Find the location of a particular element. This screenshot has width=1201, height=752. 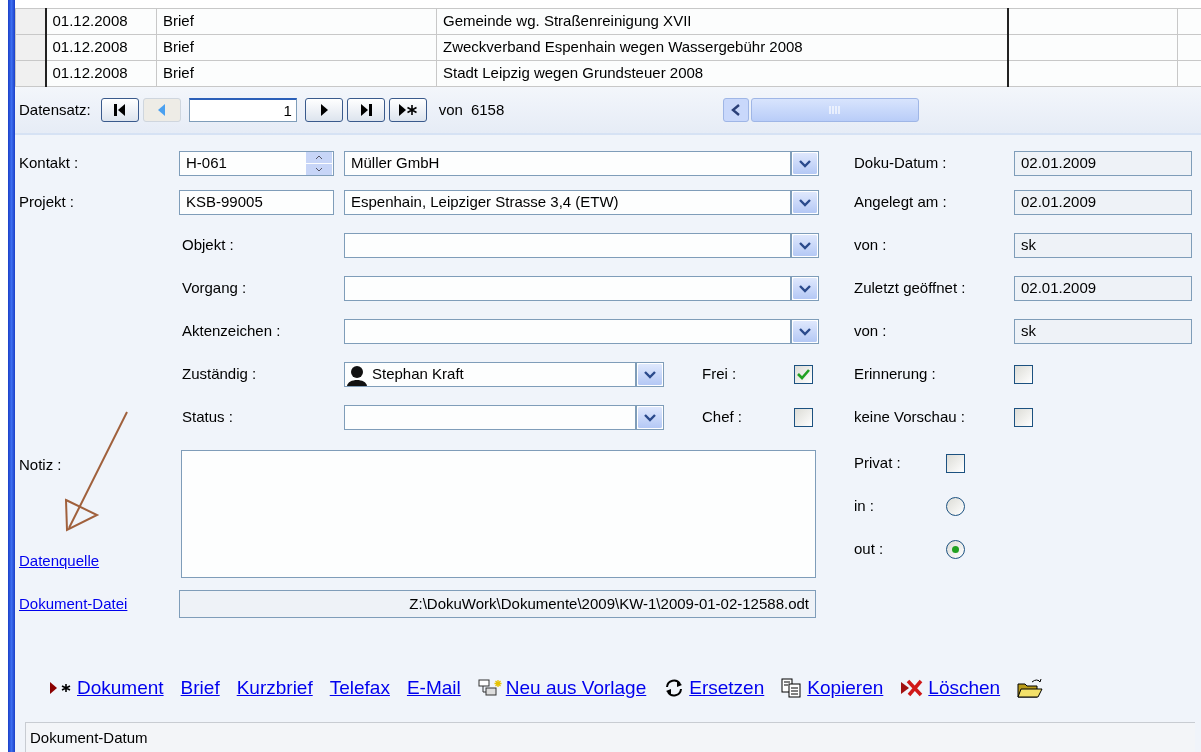

table-cell is located at coordinates (1189, 21).